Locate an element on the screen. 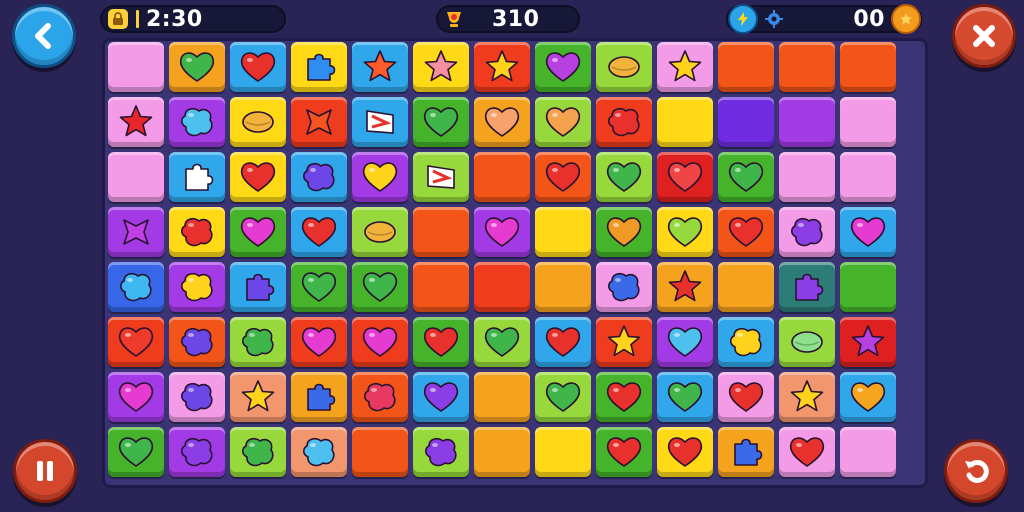  back-button is located at coordinates (44, 36).